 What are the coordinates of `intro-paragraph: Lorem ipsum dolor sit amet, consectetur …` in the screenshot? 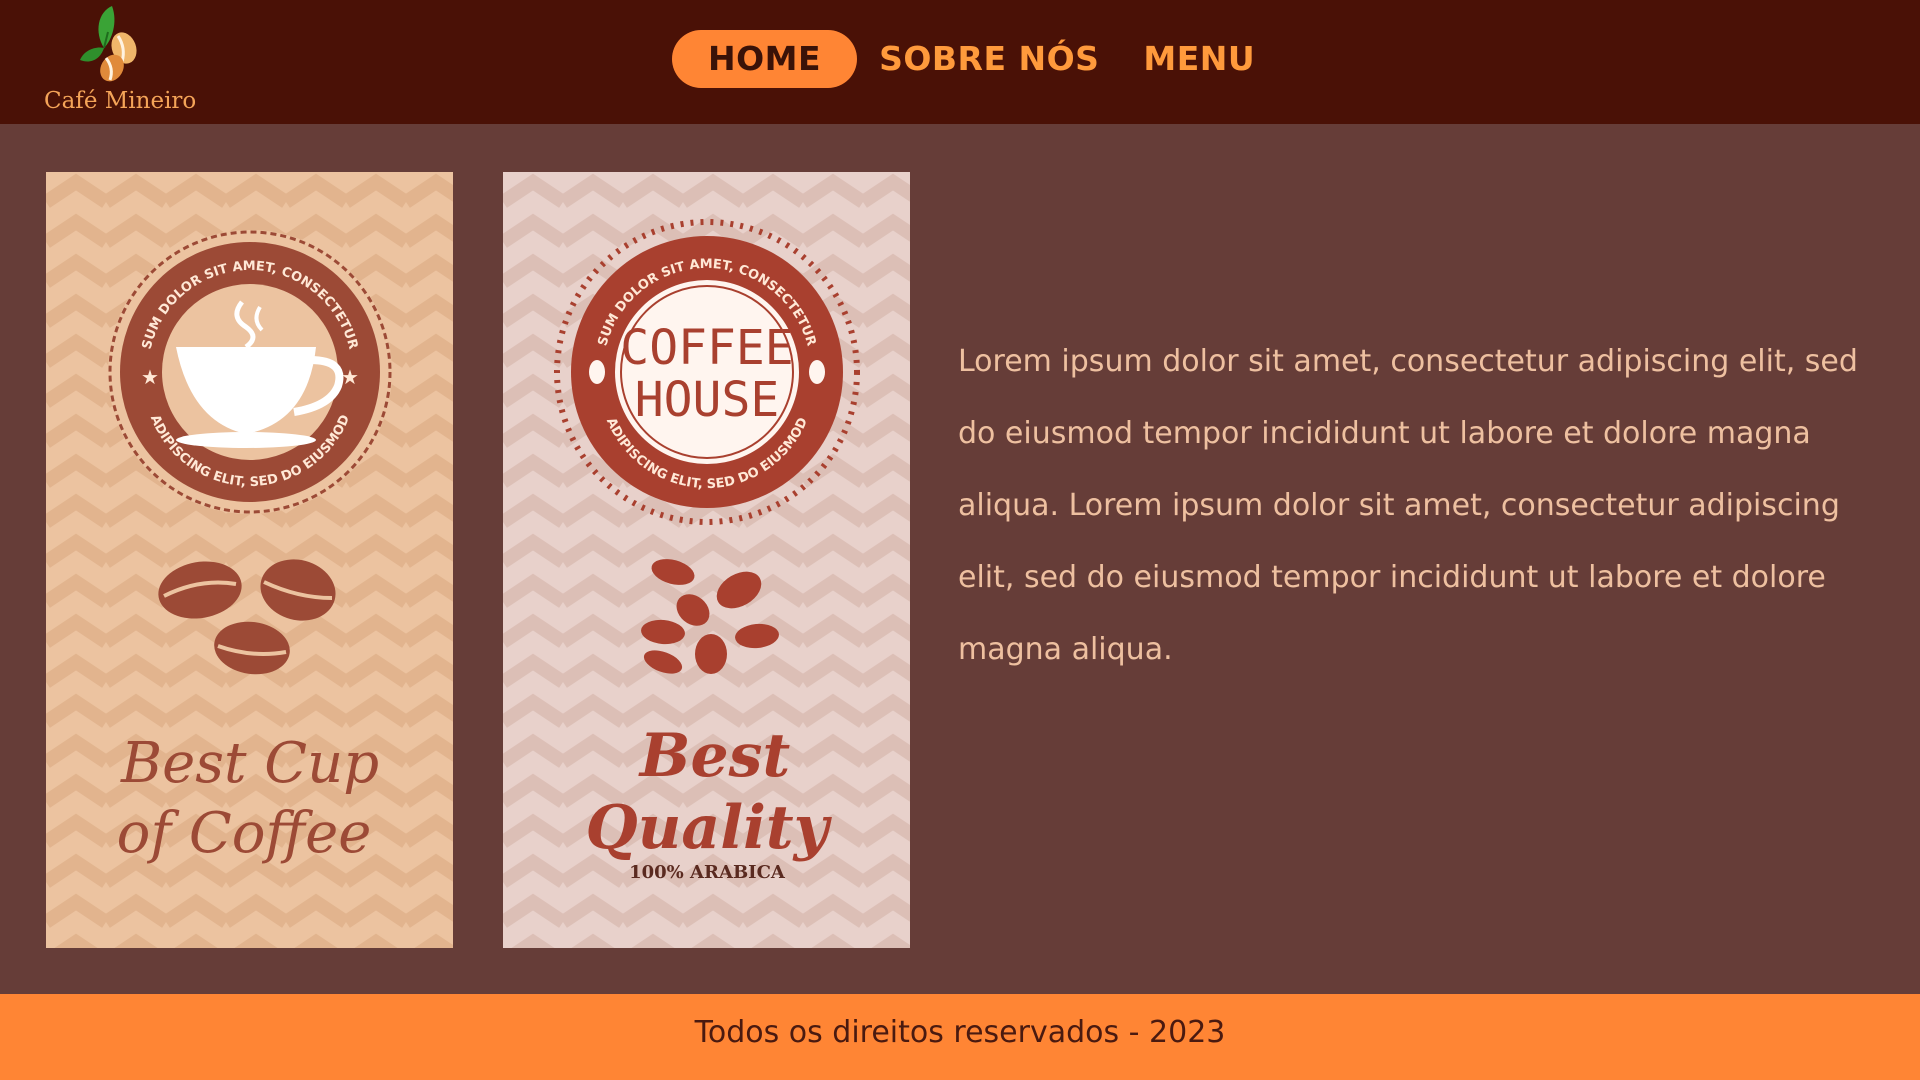 It's located at (1408, 505).